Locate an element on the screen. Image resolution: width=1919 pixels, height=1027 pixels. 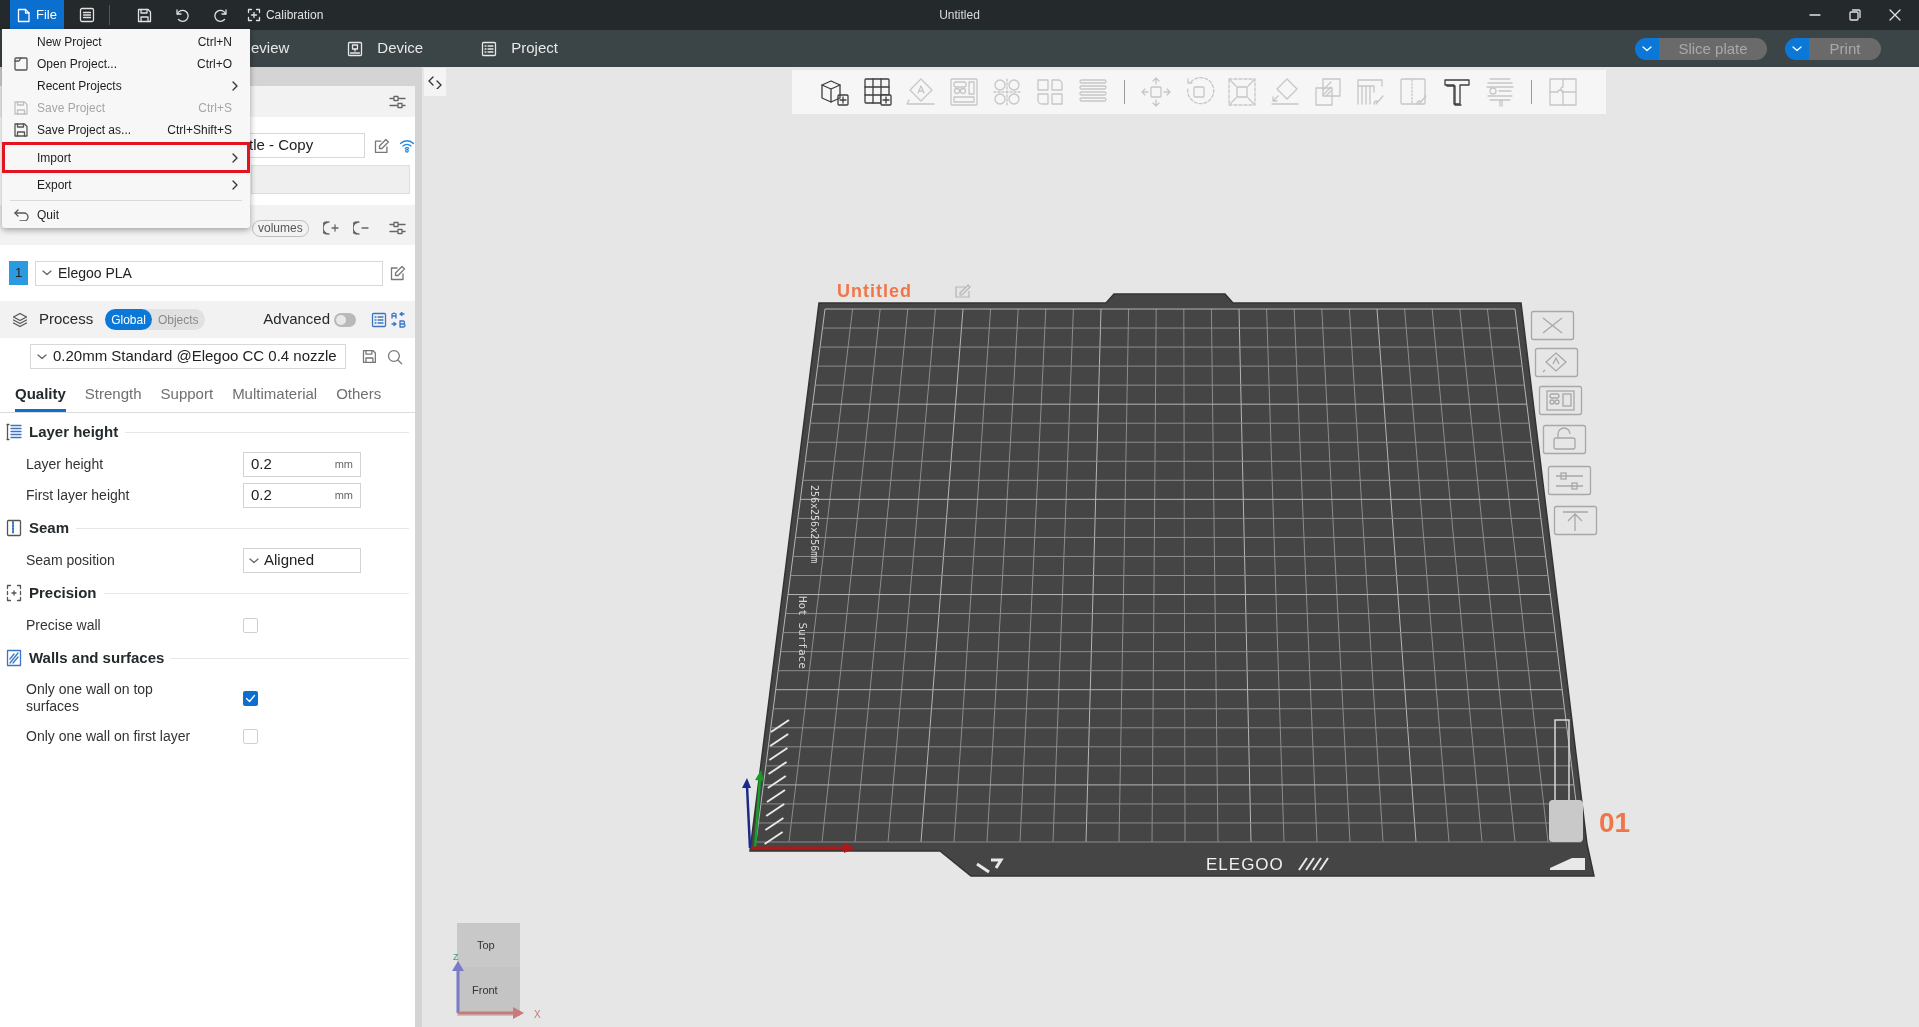
scale-icon is located at coordinates (1242, 92).